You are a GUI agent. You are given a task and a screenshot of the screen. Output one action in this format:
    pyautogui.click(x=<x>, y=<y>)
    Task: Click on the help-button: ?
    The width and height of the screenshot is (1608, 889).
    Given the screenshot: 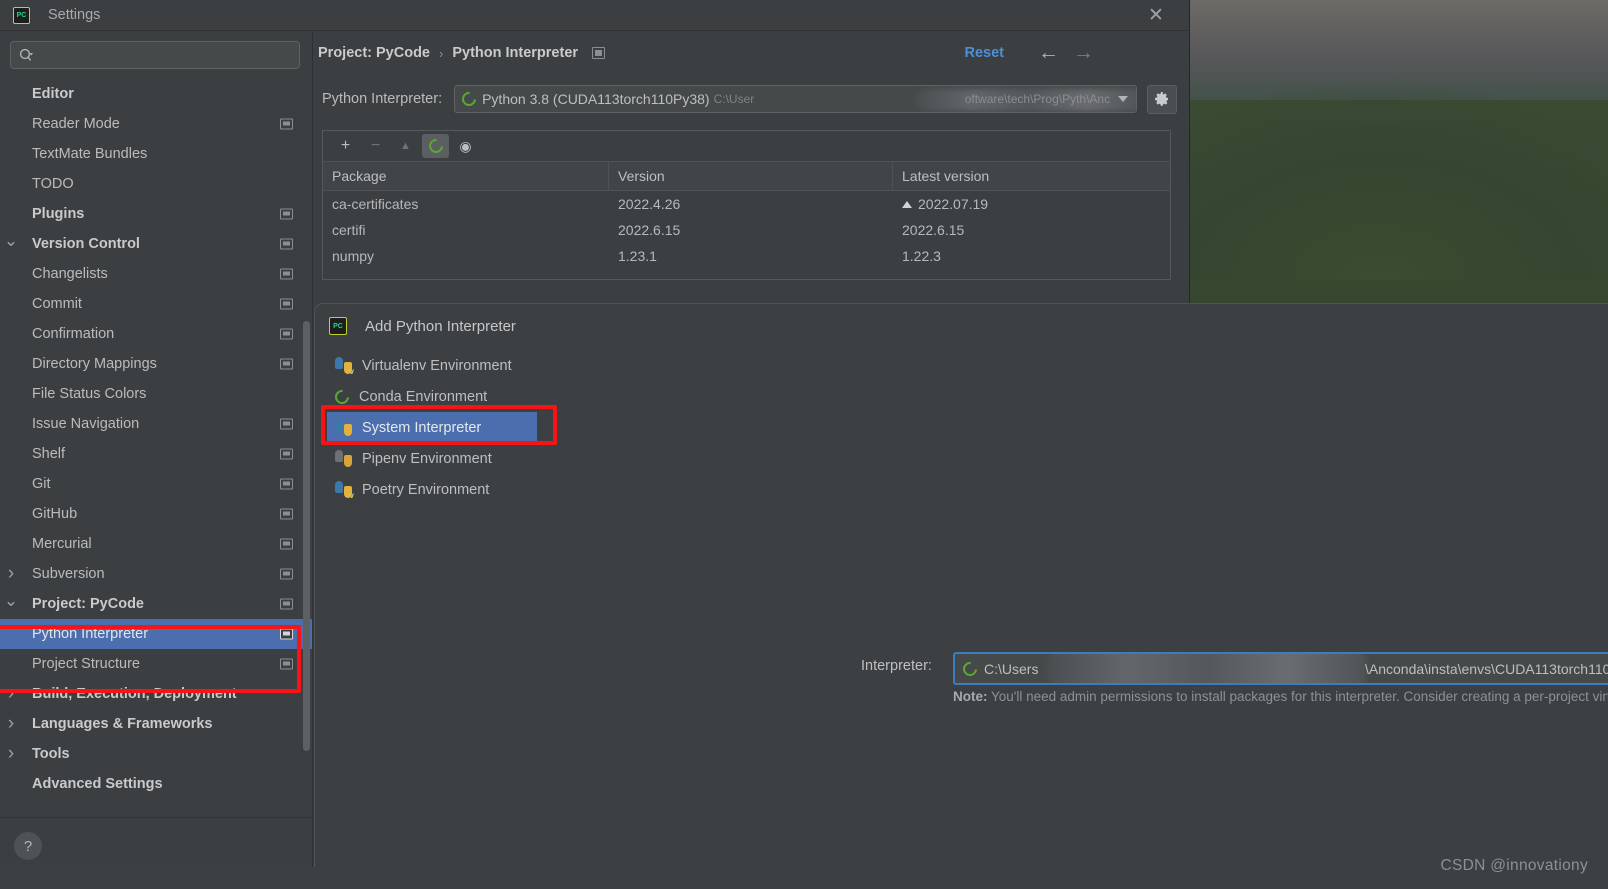 What is the action you would take?
    pyautogui.click(x=28, y=846)
    